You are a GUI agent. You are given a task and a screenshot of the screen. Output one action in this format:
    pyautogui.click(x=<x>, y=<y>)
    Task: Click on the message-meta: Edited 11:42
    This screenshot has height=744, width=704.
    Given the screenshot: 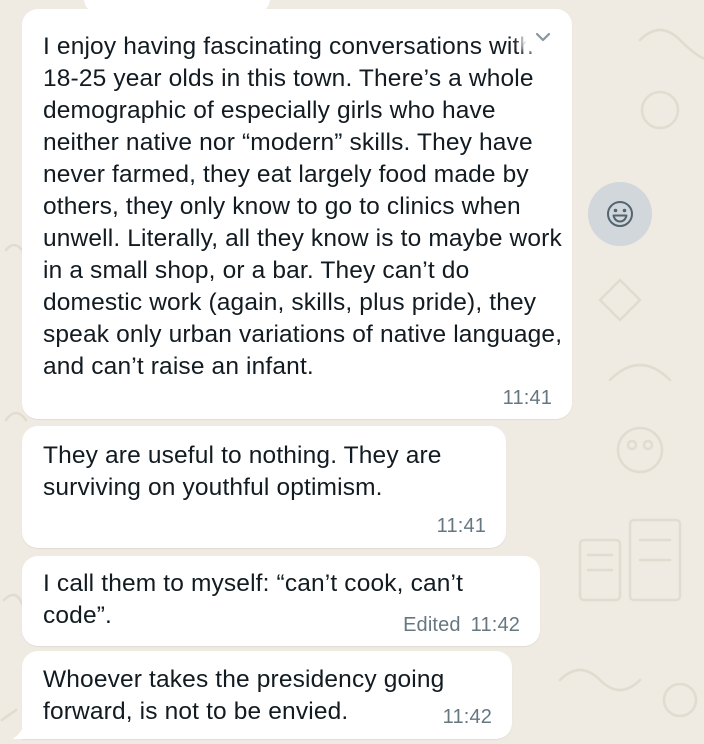 What is the action you would take?
    pyautogui.click(x=461, y=625)
    